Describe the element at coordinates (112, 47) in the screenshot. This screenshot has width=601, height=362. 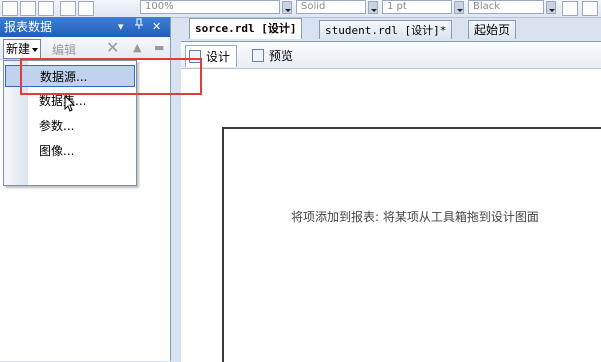
I see `delete-icon: ✕` at that location.